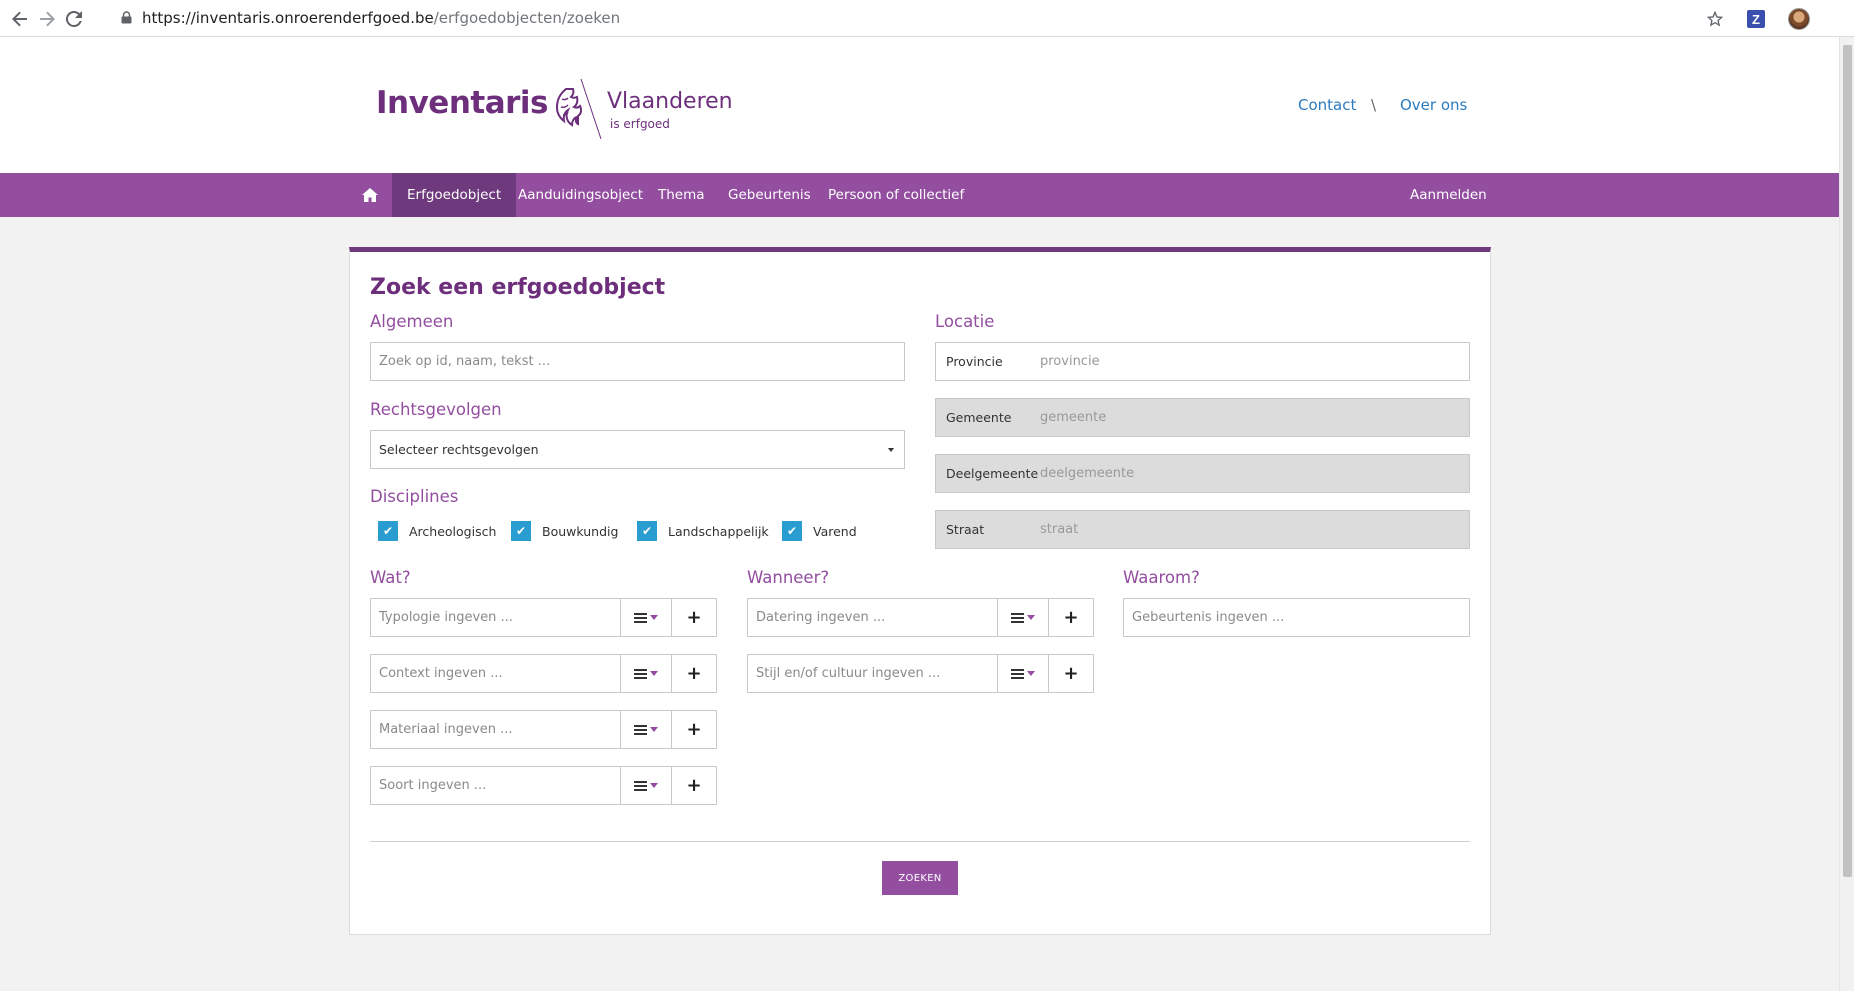 Image resolution: width=1854 pixels, height=991 pixels. Describe the element at coordinates (74, 19) in the screenshot. I see `reload-icon` at that location.